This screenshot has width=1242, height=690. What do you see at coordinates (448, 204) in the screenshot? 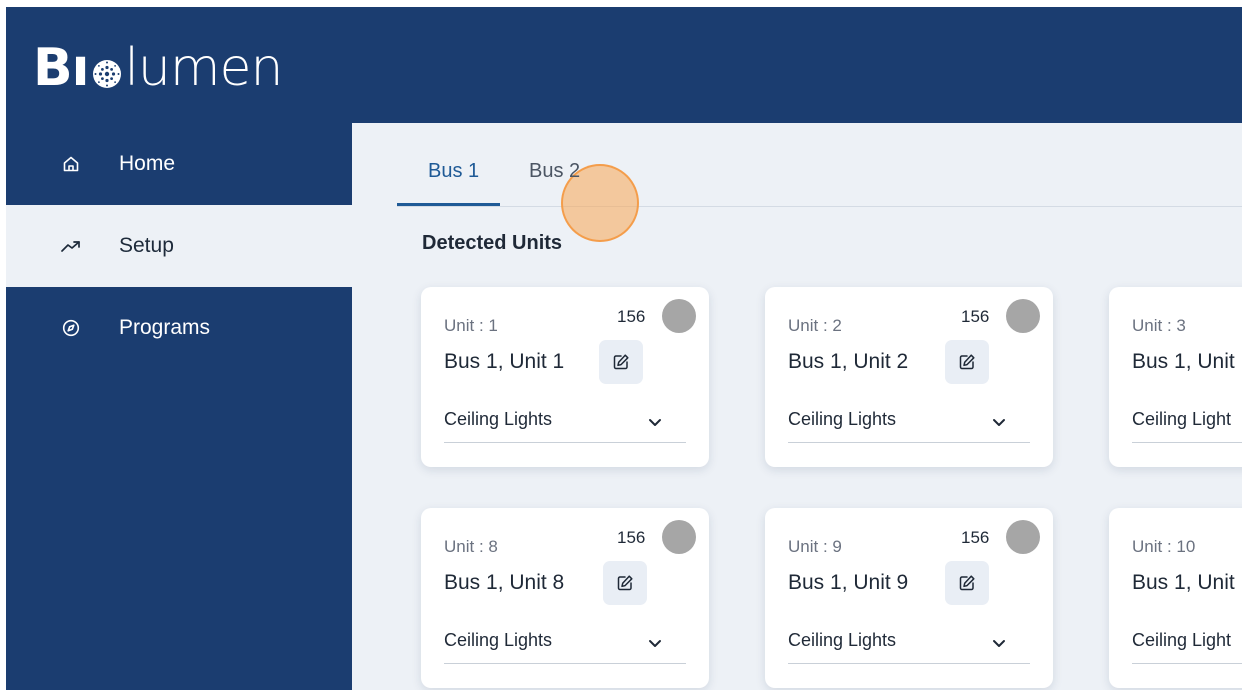
I see `active-tab-indicator` at bounding box center [448, 204].